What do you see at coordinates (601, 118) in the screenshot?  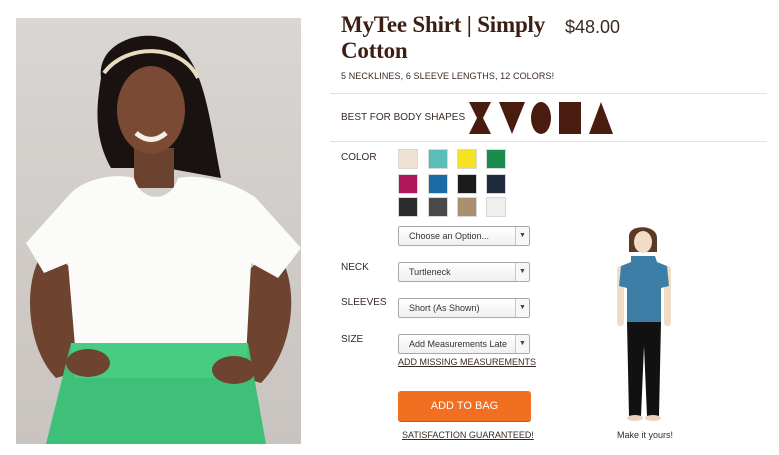 I see `triangle-shape-icon` at bounding box center [601, 118].